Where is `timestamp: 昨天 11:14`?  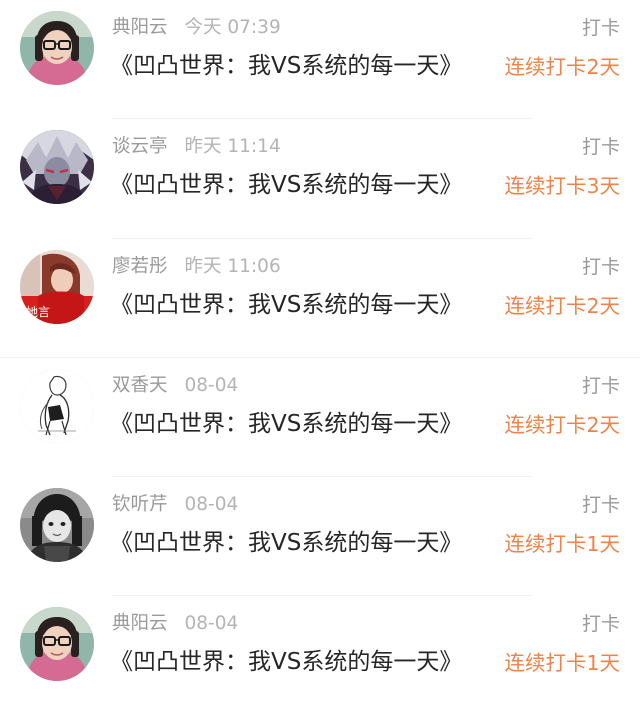
timestamp: 昨天 11:14 is located at coordinates (232, 147).